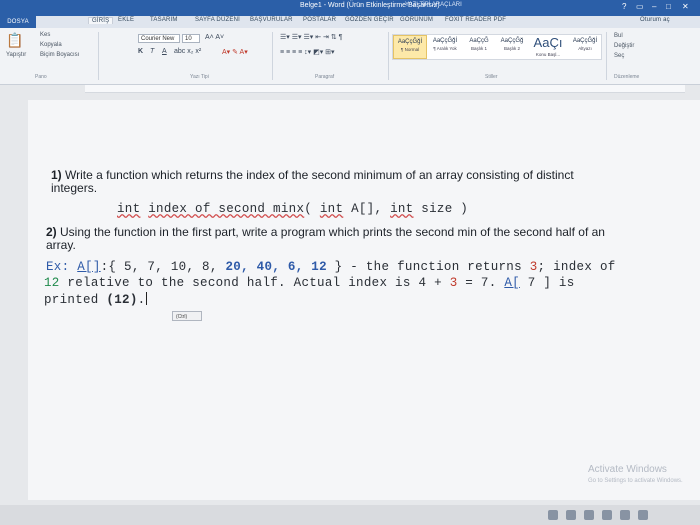  I want to click on ex-printed: printed, so click(75, 300).